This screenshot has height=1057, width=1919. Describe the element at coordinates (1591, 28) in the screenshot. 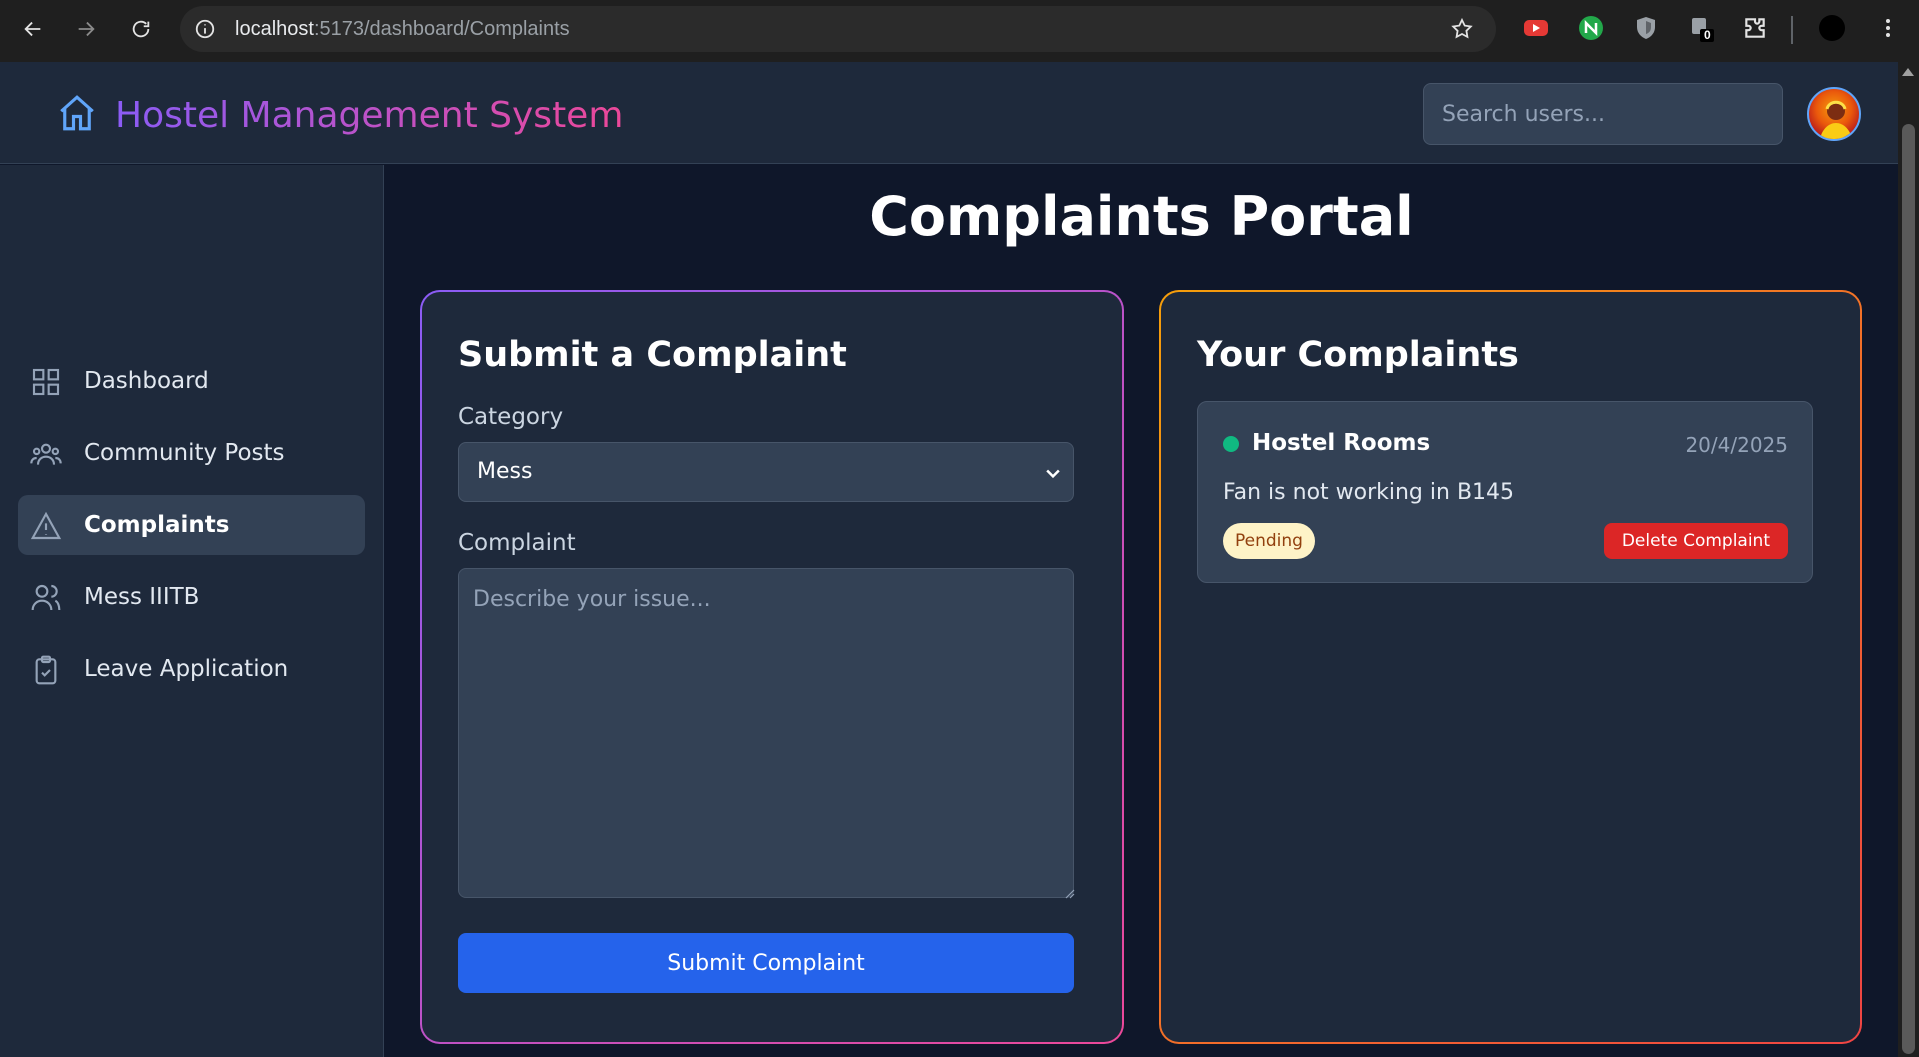

I see `n-extension-icon` at that location.